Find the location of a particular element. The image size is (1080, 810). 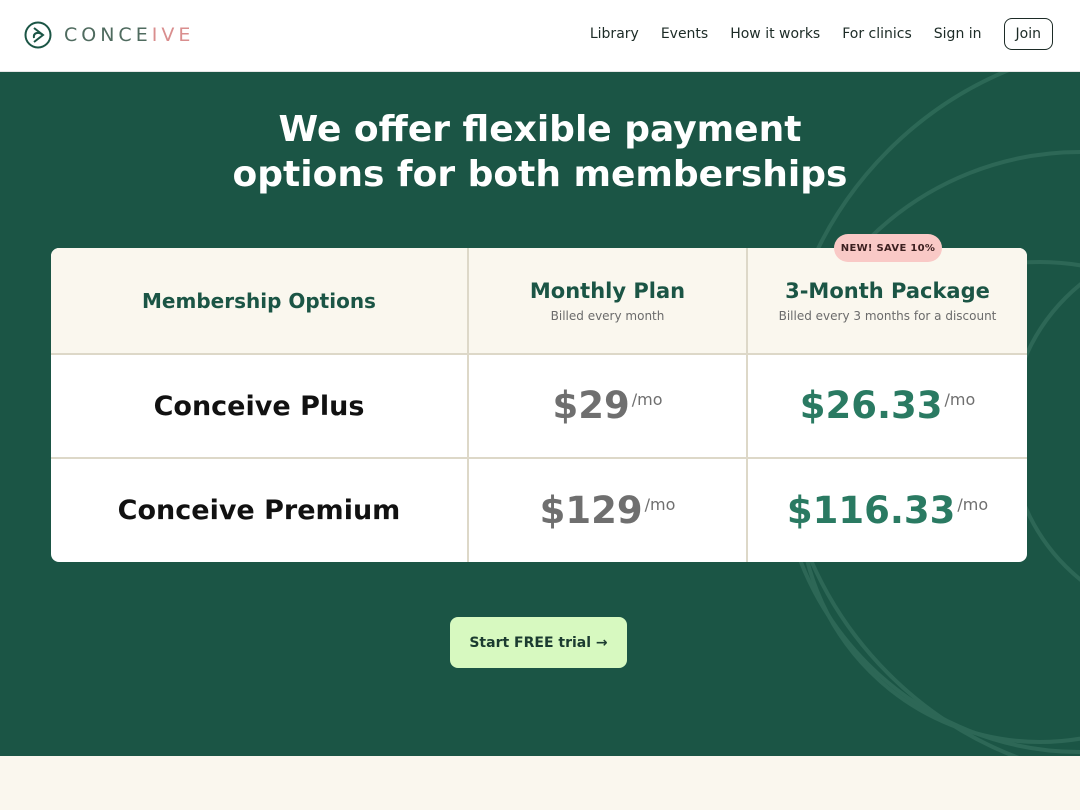

monthly-price-cell: $29 /mo is located at coordinates (608, 406).